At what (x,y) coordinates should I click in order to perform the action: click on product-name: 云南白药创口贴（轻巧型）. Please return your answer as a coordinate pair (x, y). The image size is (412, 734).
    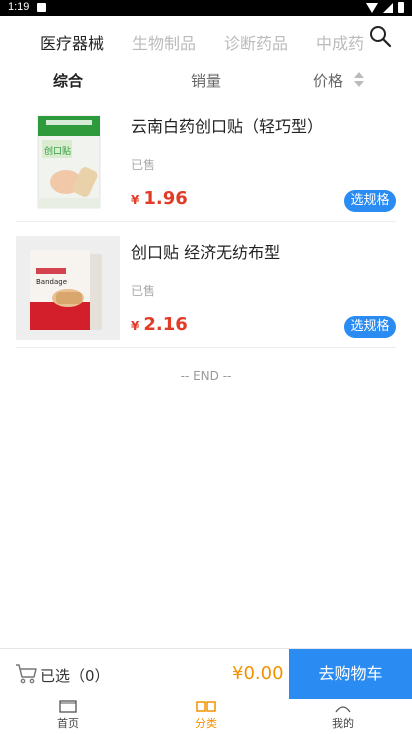
    Looking at the image, I should click on (227, 126).